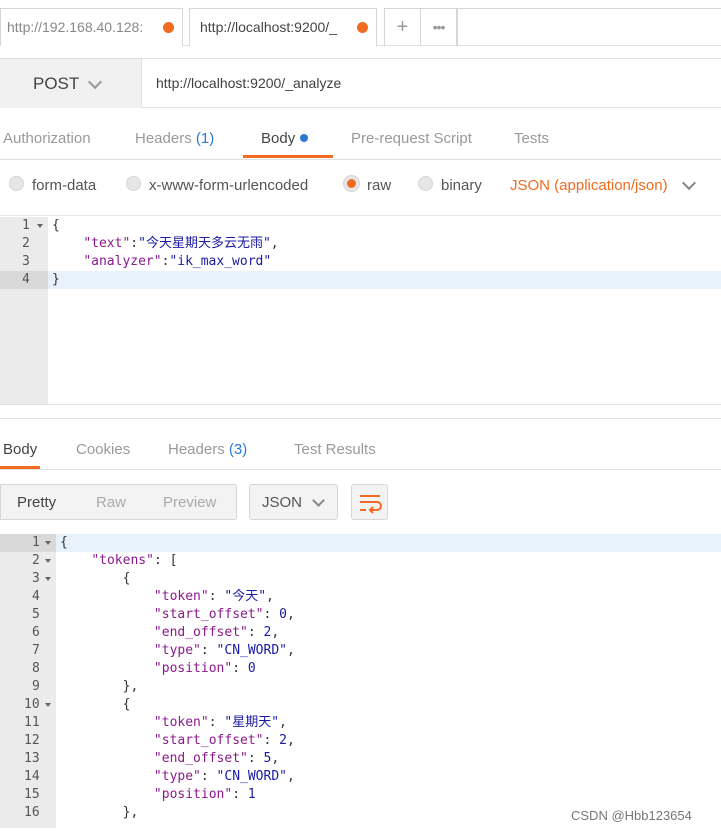 The height and width of the screenshot is (832, 721). I want to click on tab-headers-count: (1), so click(205, 138).